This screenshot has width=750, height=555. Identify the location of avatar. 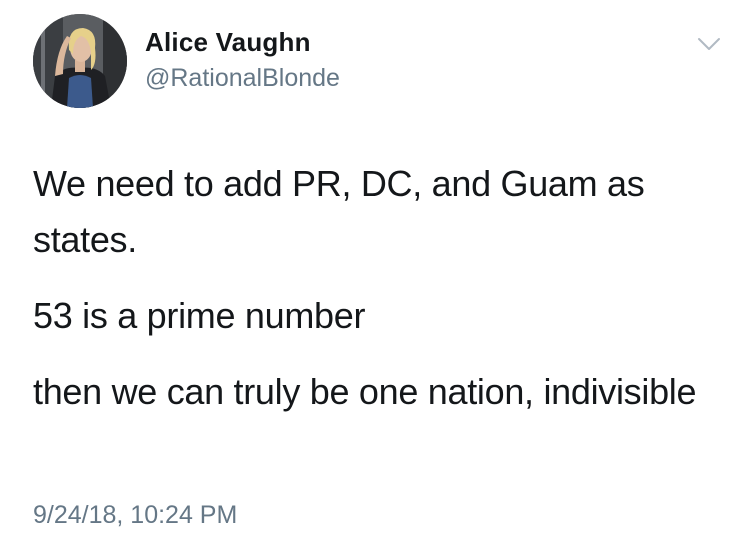
(80, 61).